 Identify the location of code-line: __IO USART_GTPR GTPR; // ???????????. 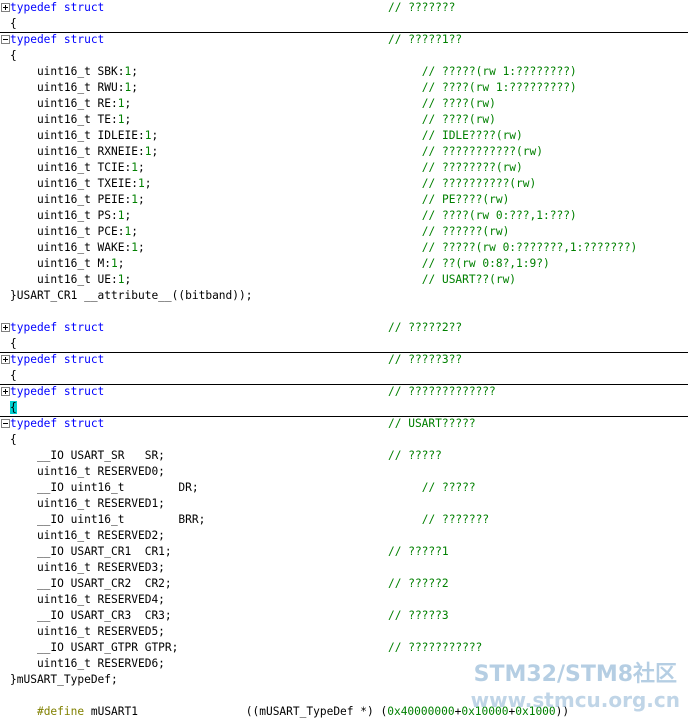
(344, 648).